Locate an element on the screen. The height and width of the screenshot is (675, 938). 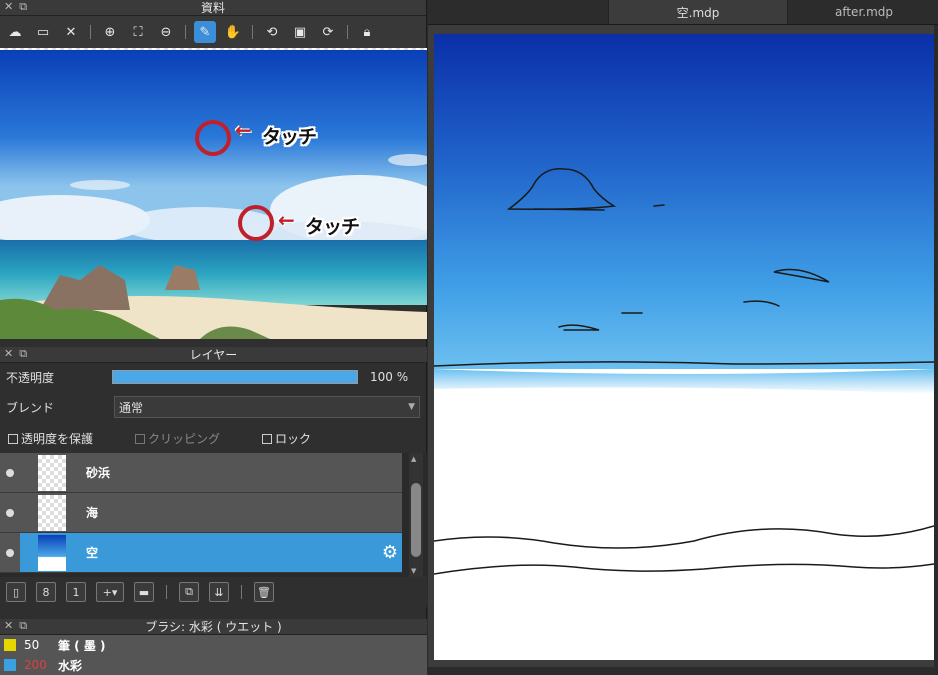
blend-value: 通常 is located at coordinates (131, 407).